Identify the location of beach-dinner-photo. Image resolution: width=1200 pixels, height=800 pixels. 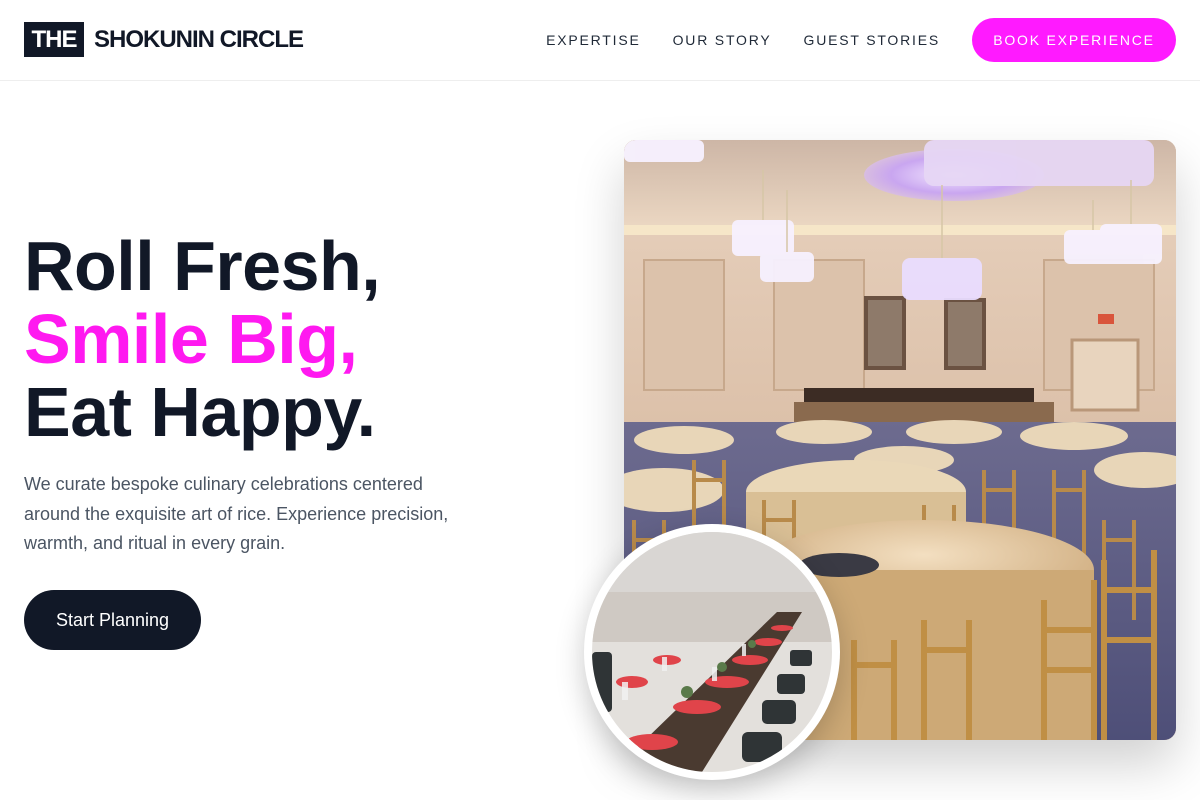
(712, 652).